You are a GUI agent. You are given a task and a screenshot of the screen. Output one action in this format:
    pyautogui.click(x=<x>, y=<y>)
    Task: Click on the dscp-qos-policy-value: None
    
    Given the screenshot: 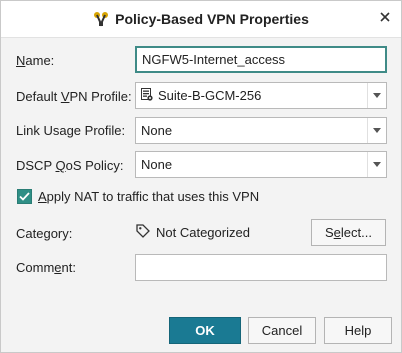 What is the action you would take?
    pyautogui.click(x=251, y=164)
    